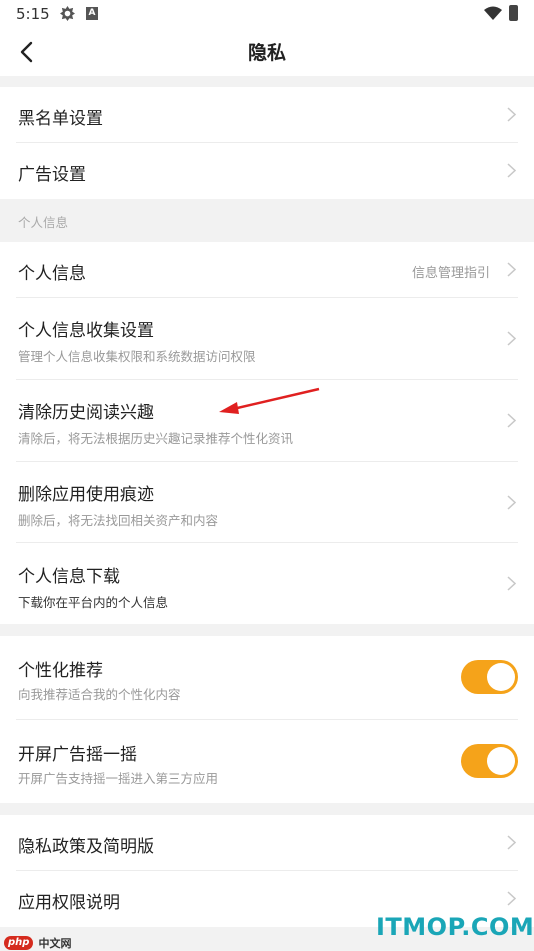 The image size is (534, 951). What do you see at coordinates (33, 14) in the screenshot?
I see `status-time: 5:15` at bounding box center [33, 14].